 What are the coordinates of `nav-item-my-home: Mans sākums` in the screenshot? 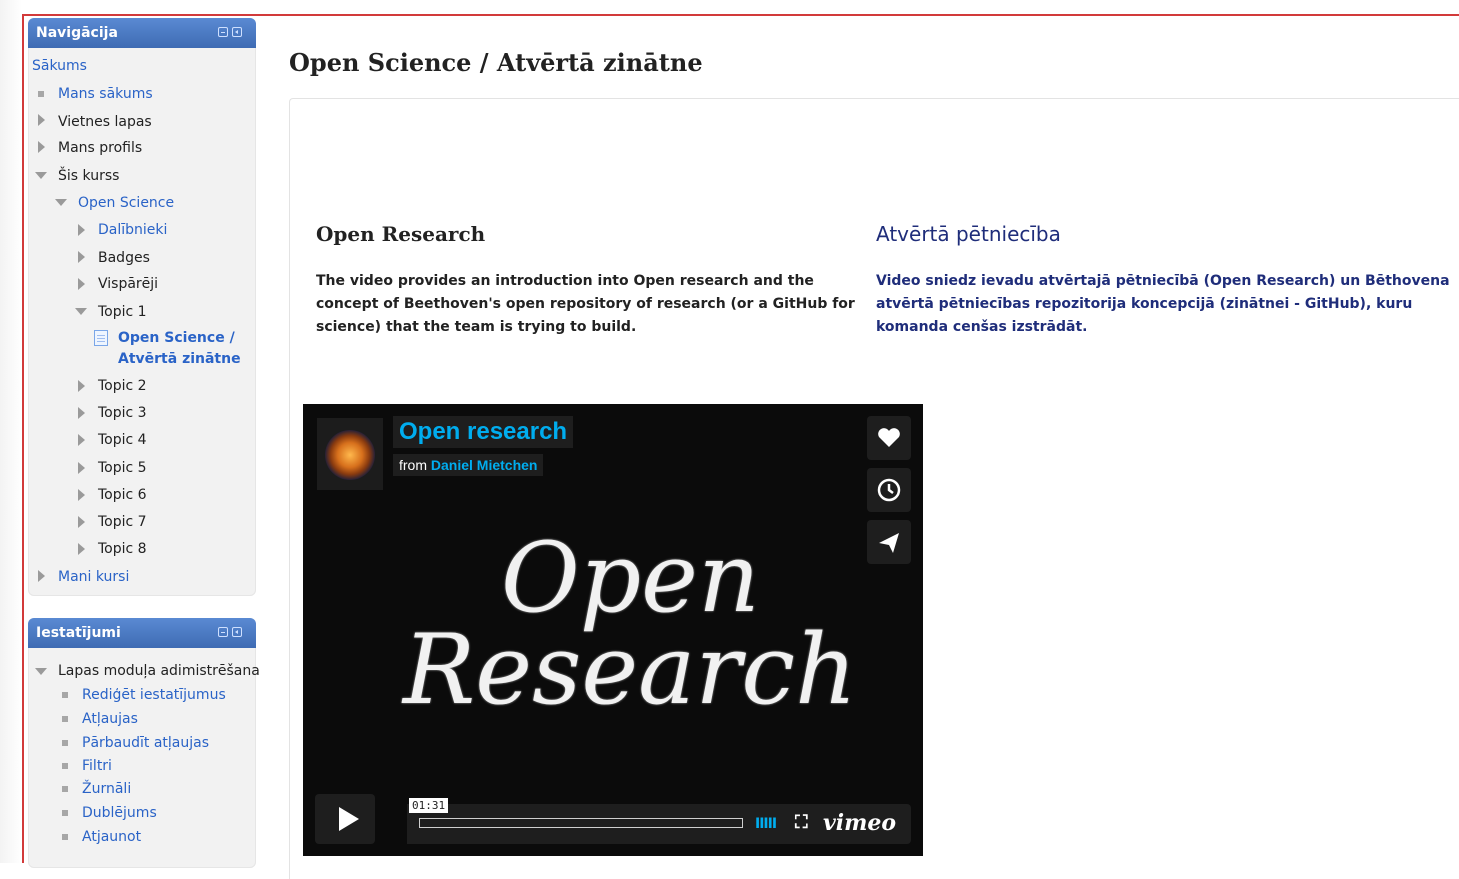 It's located at (105, 94).